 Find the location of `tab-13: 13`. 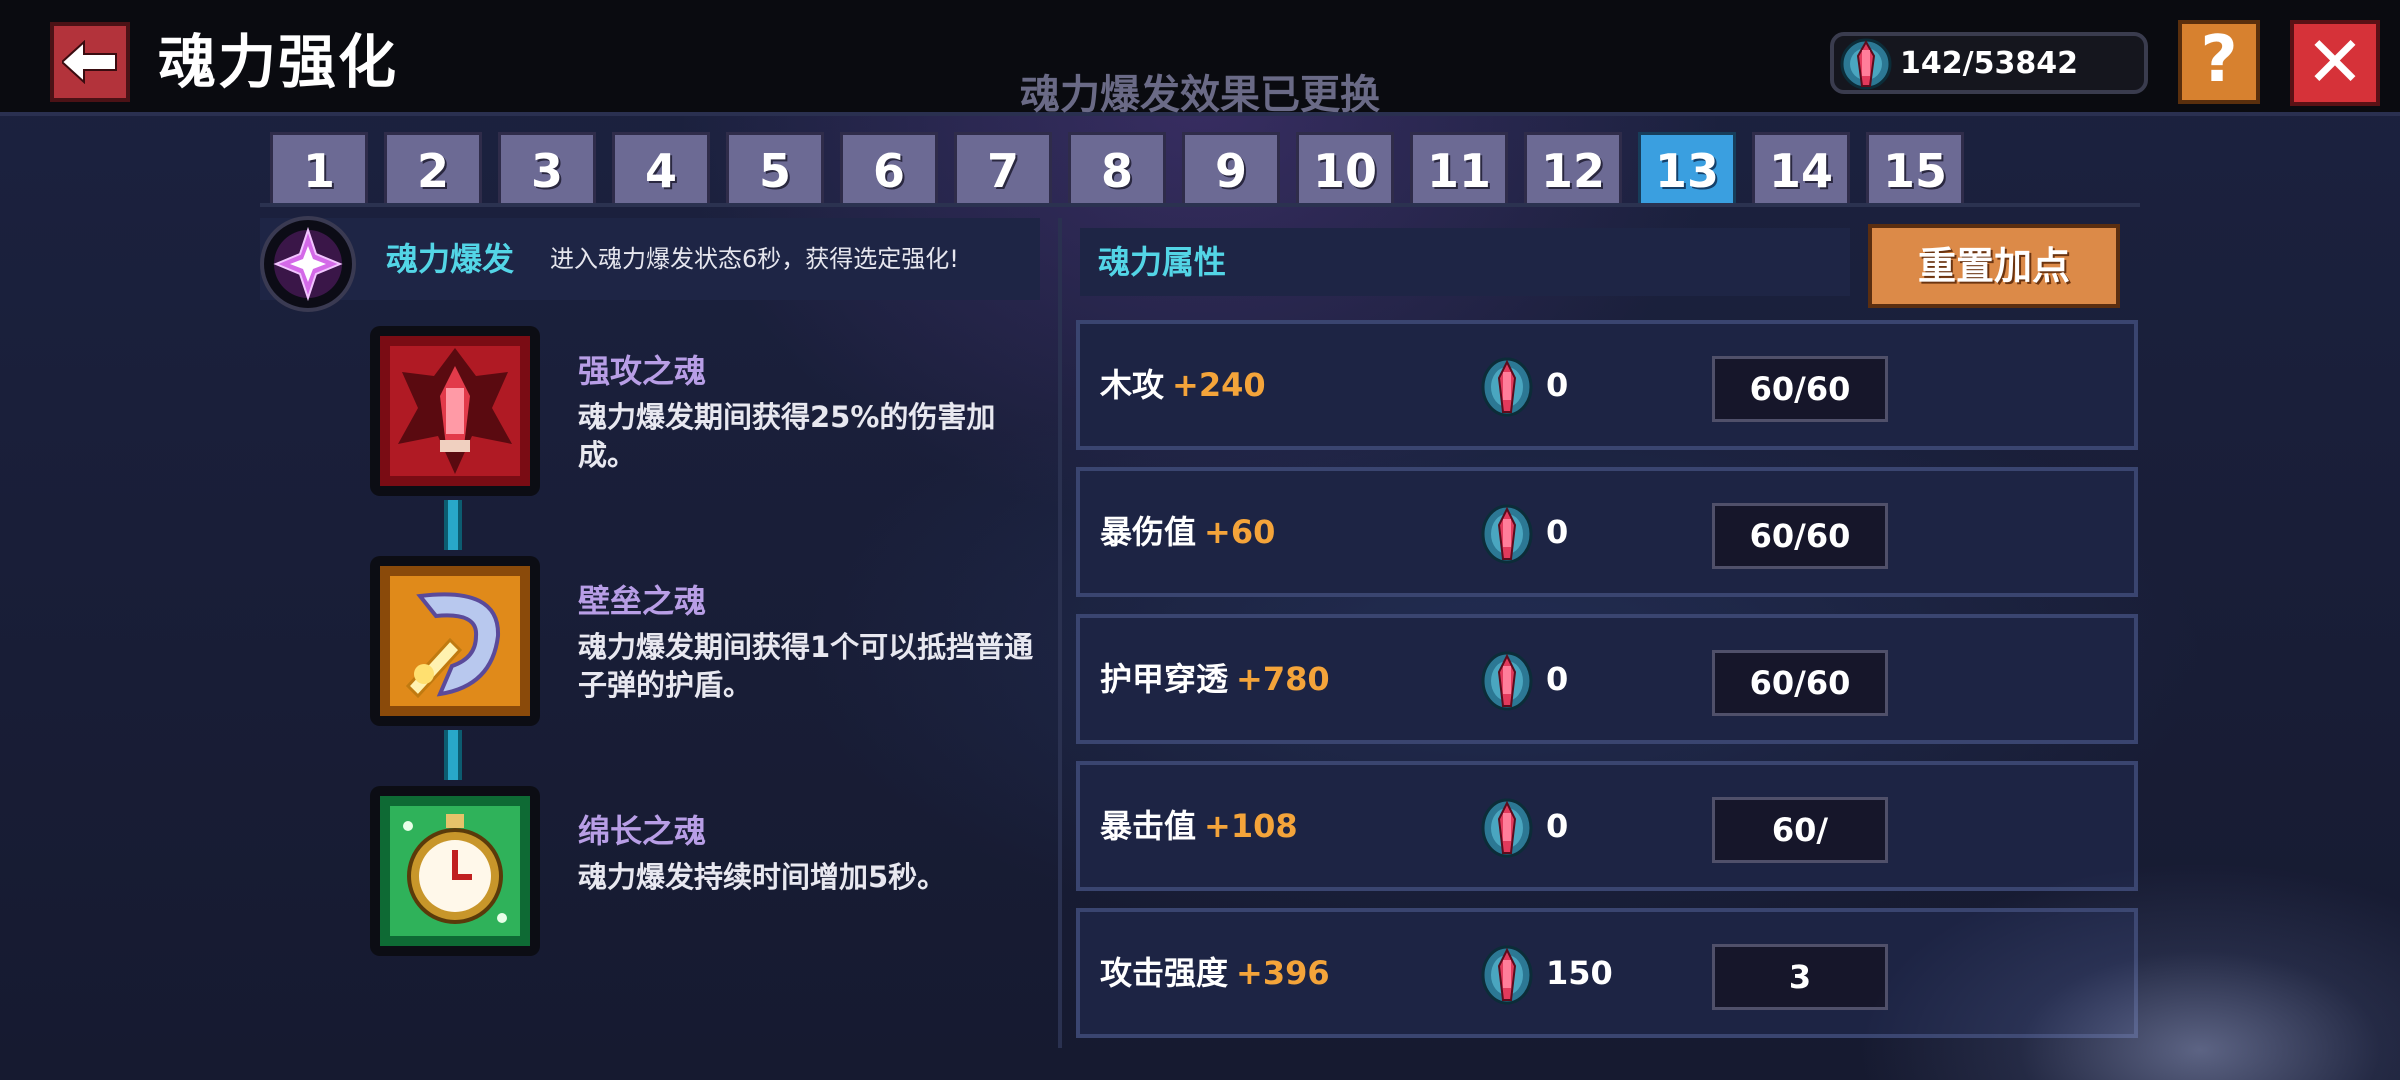

tab-13: 13 is located at coordinates (1687, 168).